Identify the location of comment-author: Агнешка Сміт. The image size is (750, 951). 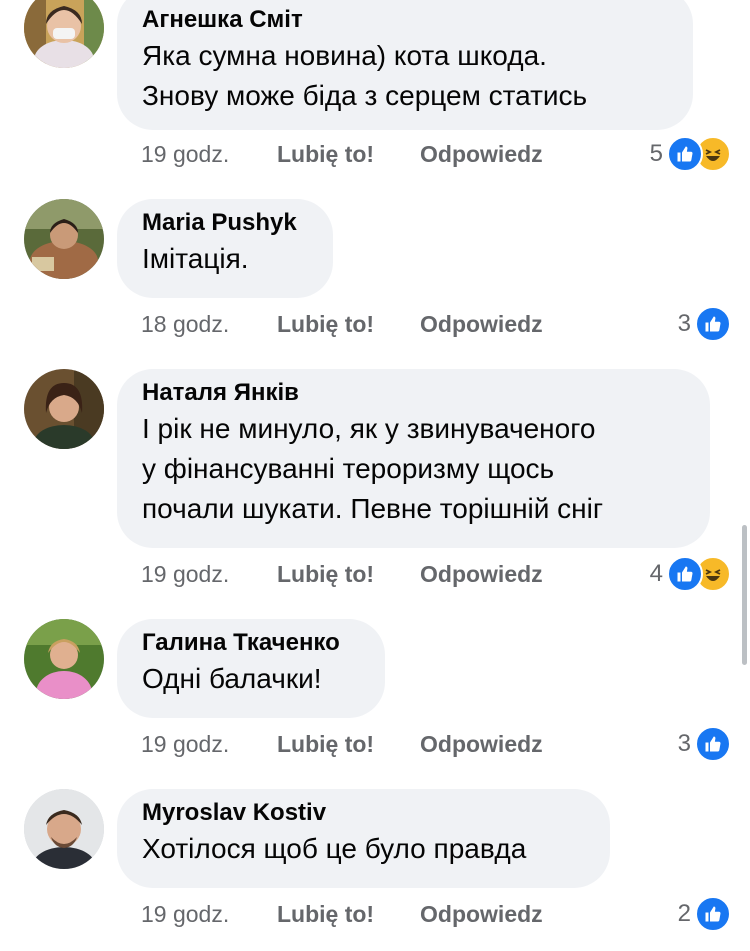
(404, 20).